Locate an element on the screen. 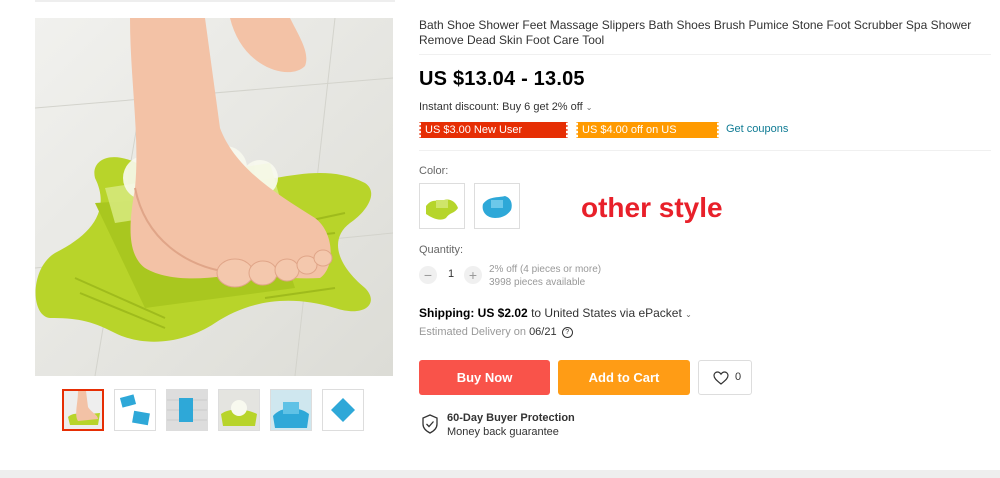 This screenshot has height=478, width=1000. quantity-label: Quantity: is located at coordinates (441, 250).